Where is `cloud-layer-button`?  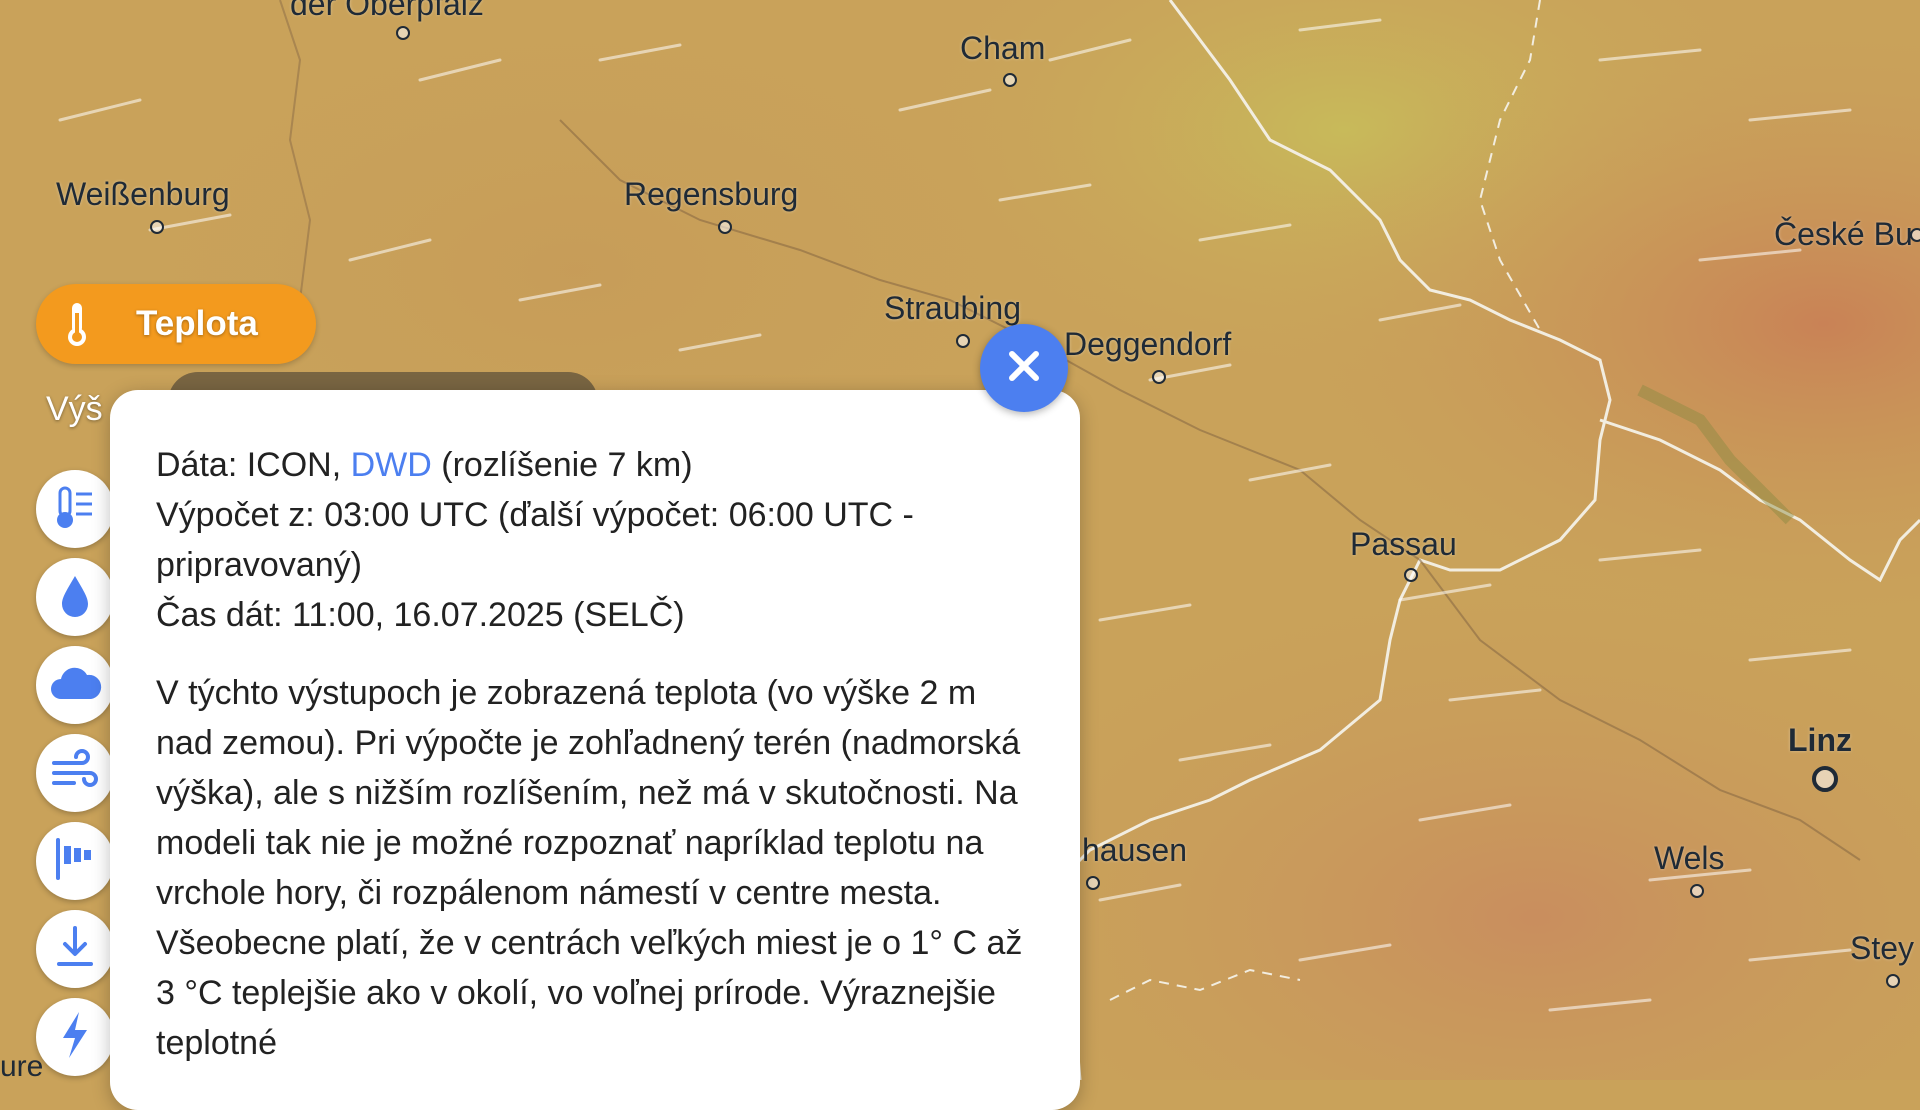 cloud-layer-button is located at coordinates (75, 685).